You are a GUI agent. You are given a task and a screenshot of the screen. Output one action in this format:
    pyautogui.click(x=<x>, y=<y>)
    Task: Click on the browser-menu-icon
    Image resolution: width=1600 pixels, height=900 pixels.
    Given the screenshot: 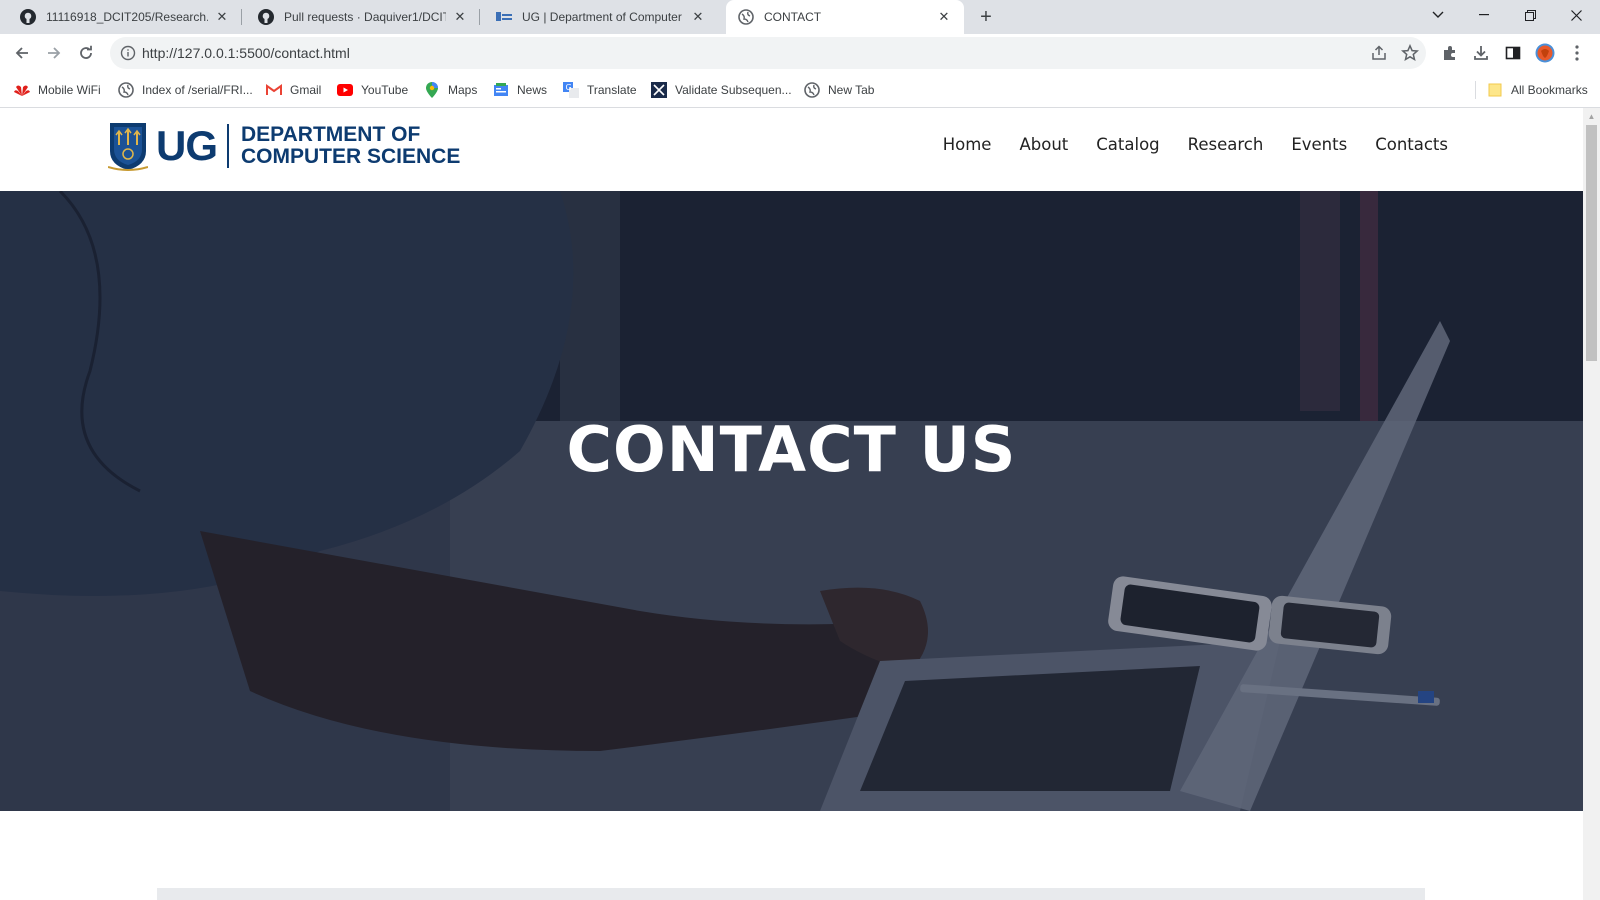 What is the action you would take?
    pyautogui.click(x=1577, y=53)
    